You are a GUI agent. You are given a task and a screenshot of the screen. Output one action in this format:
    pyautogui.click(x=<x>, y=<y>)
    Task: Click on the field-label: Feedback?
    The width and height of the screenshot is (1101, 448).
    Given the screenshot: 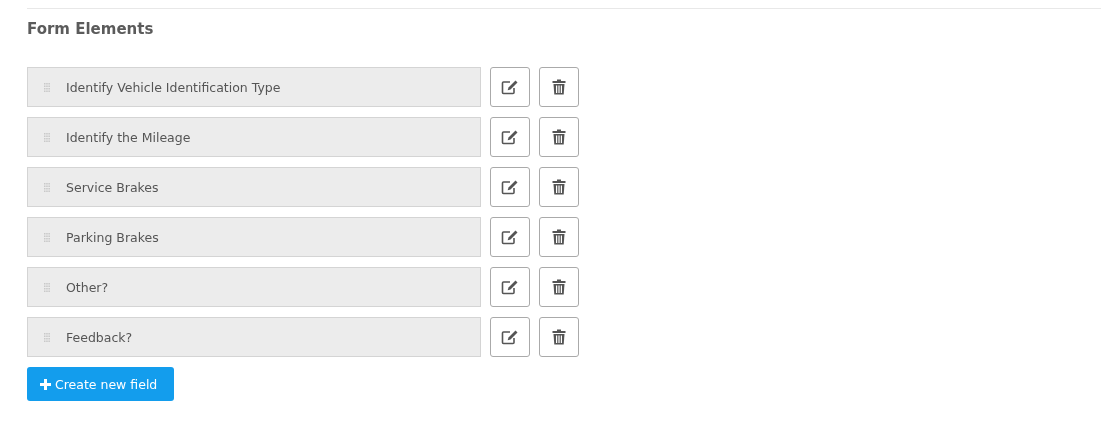 What is the action you would take?
    pyautogui.click(x=99, y=337)
    